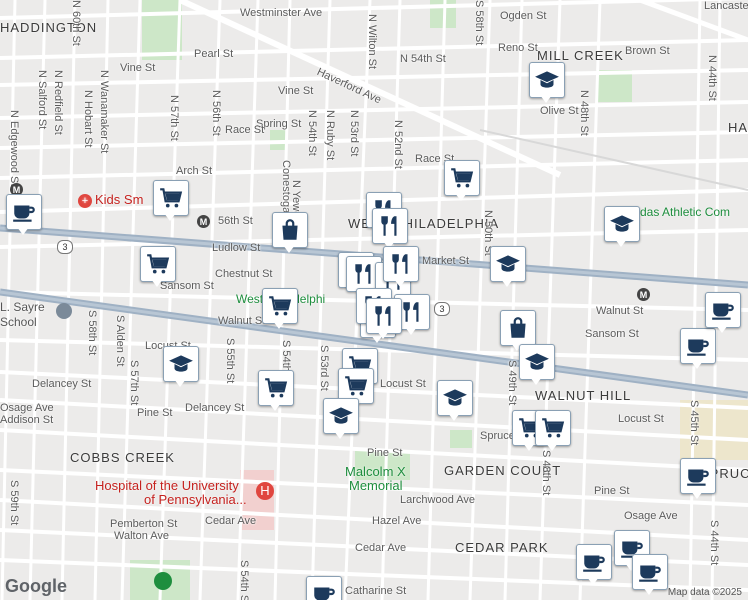 The image size is (748, 600). Describe the element at coordinates (584, 113) in the screenshot. I see `street-label: N 48th St` at that location.